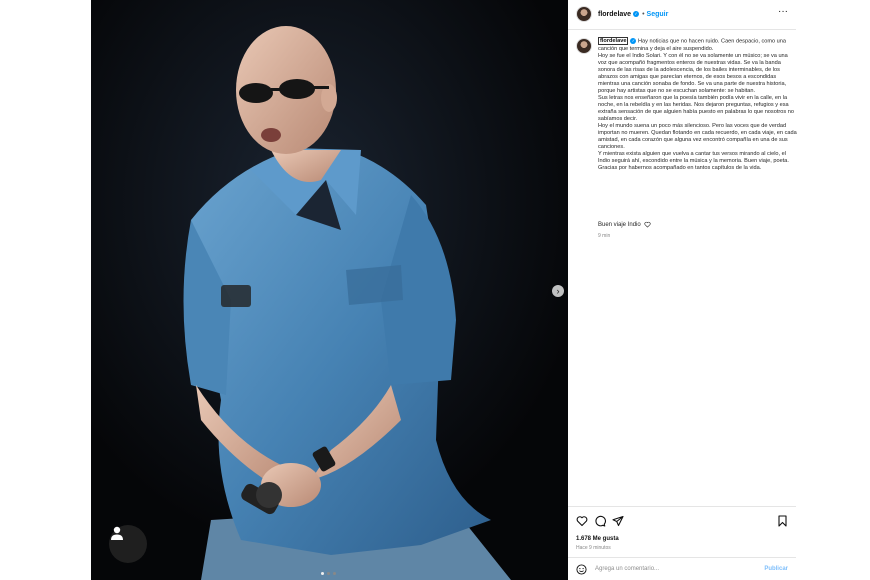 The height and width of the screenshot is (580, 870). What do you see at coordinates (647, 224) in the screenshot?
I see `comment-like-icon` at bounding box center [647, 224].